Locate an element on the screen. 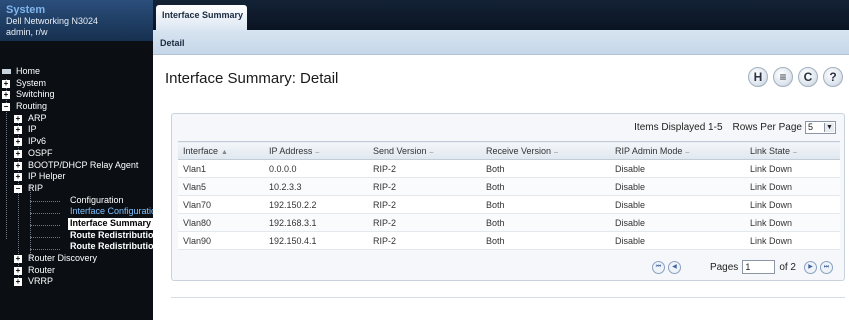 This screenshot has height=320, width=849. column-header-receive-version: Receive Version – is located at coordinates (545, 150).